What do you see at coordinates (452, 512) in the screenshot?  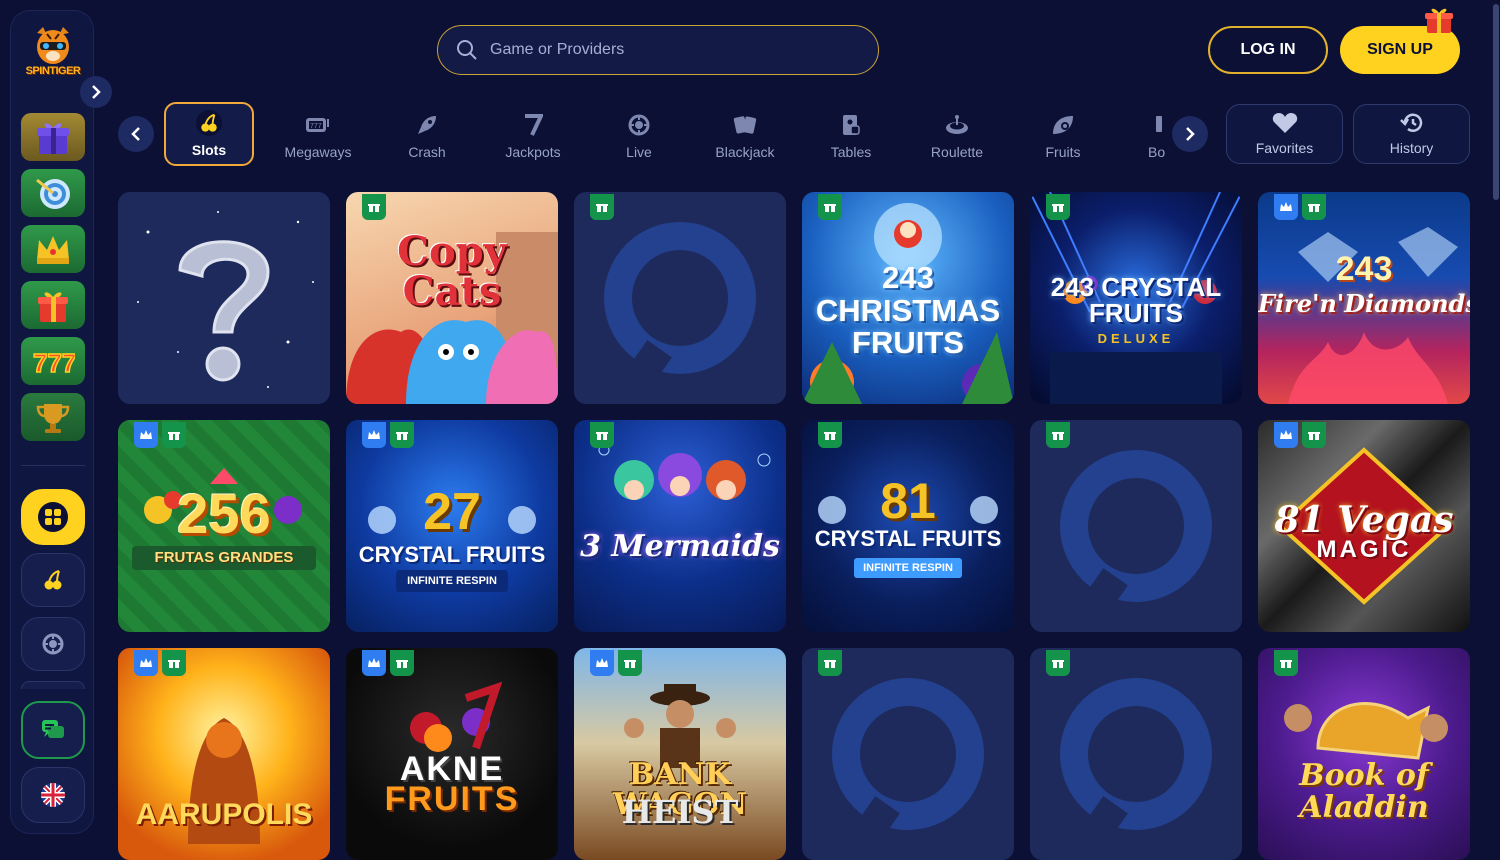 I see `game-title: 27` at bounding box center [452, 512].